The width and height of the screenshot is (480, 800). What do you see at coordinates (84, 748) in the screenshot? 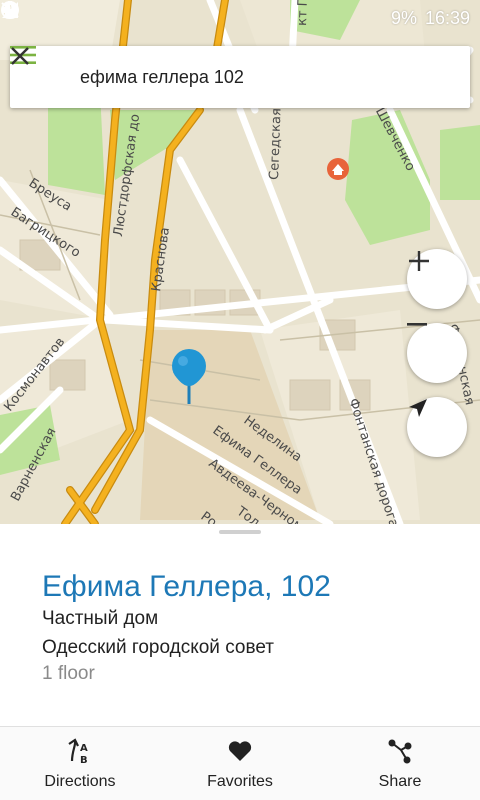
I see `svg-text: A` at bounding box center [84, 748].